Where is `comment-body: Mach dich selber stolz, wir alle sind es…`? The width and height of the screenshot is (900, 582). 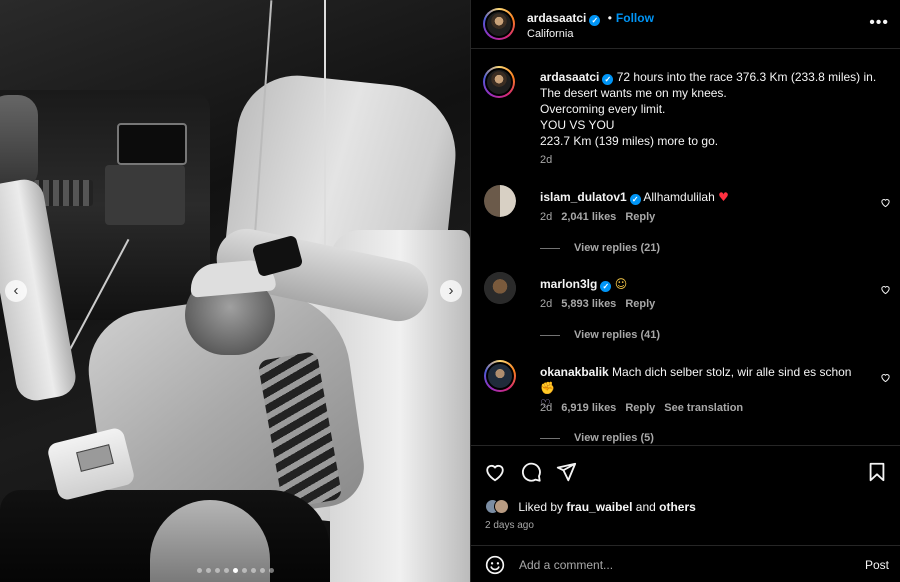 comment-body: Mach dich selber stolz, wir alle sind es… is located at coordinates (732, 372).